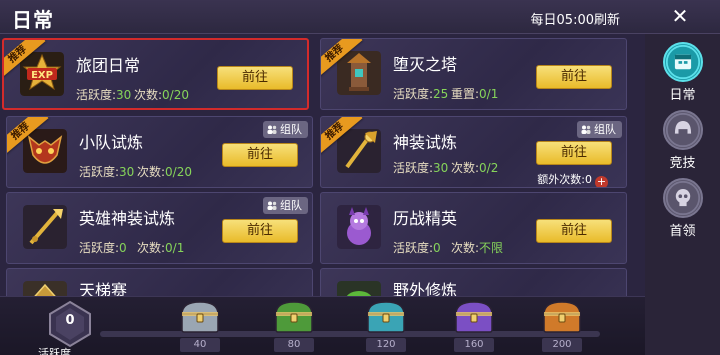 The image size is (720, 355). Describe the element at coordinates (477, 248) in the screenshot. I see `activity-count: 次数:不限` at that location.